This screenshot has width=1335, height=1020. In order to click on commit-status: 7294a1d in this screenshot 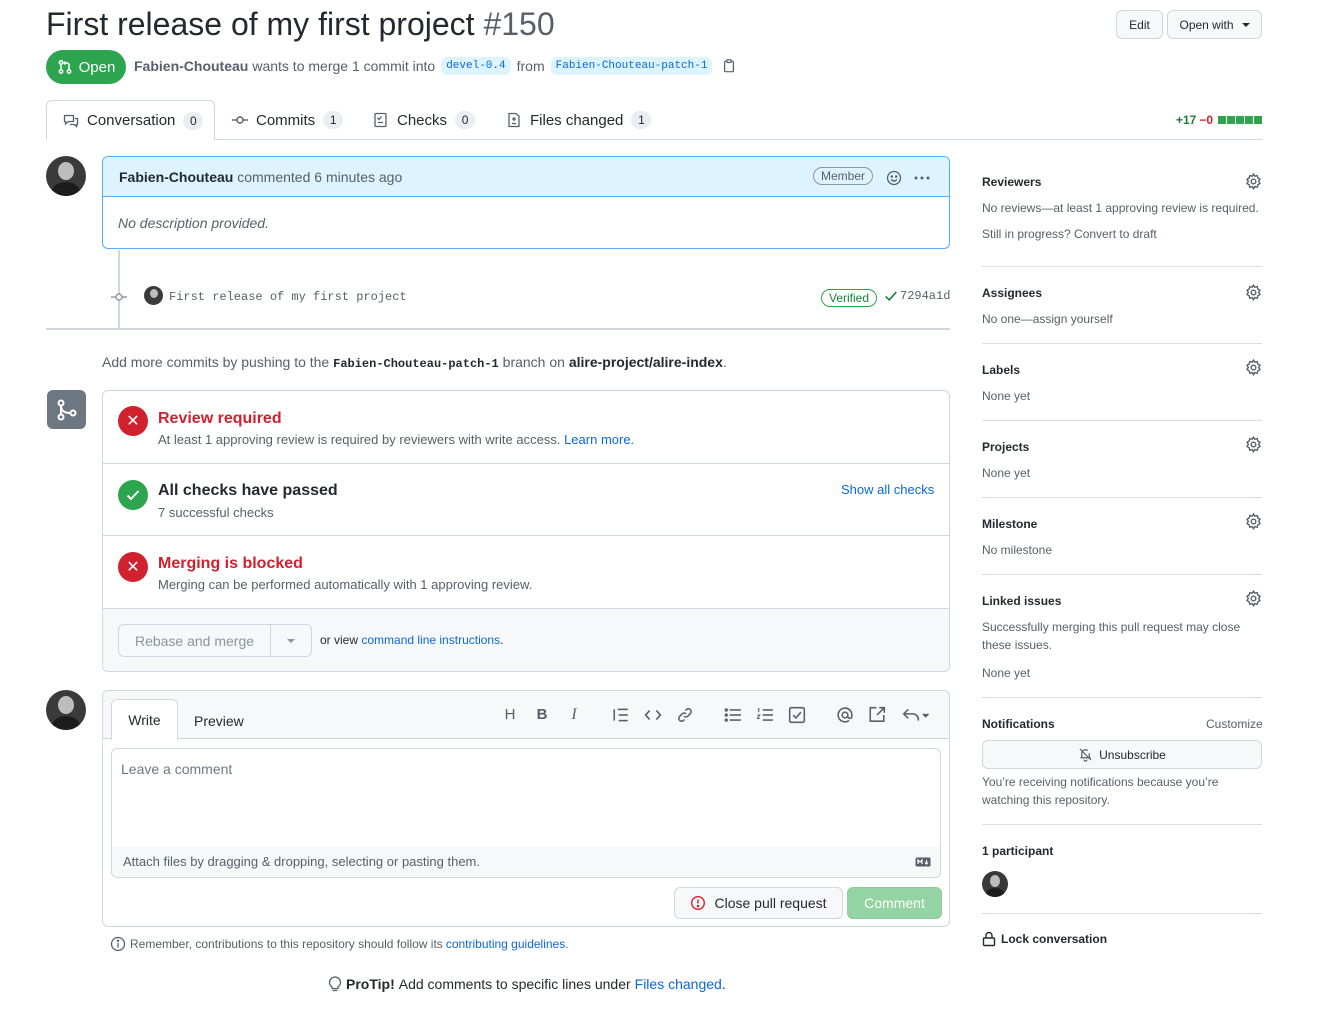, I will do `click(917, 296)`.